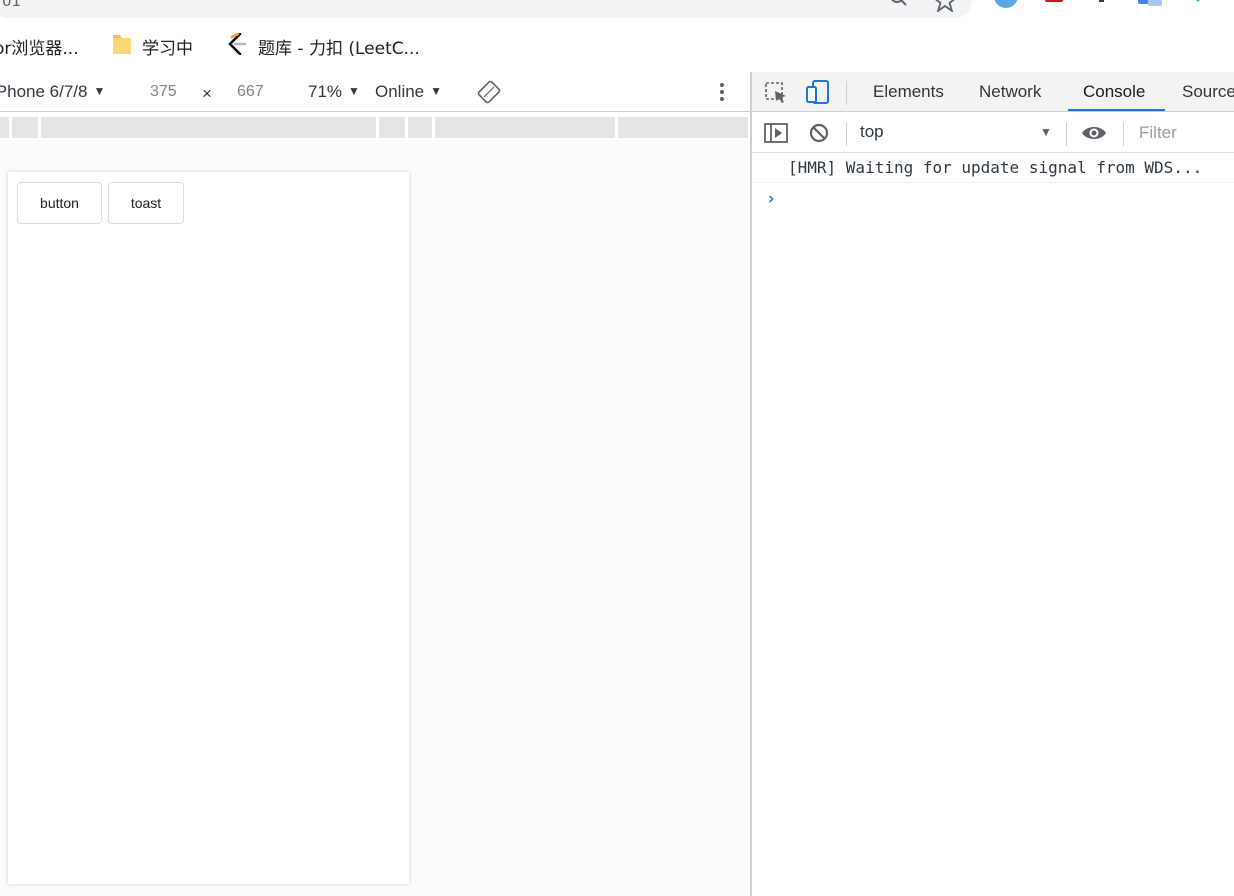 The width and height of the screenshot is (1234, 896). I want to click on extension-icon-dark, so click(1102, 7).